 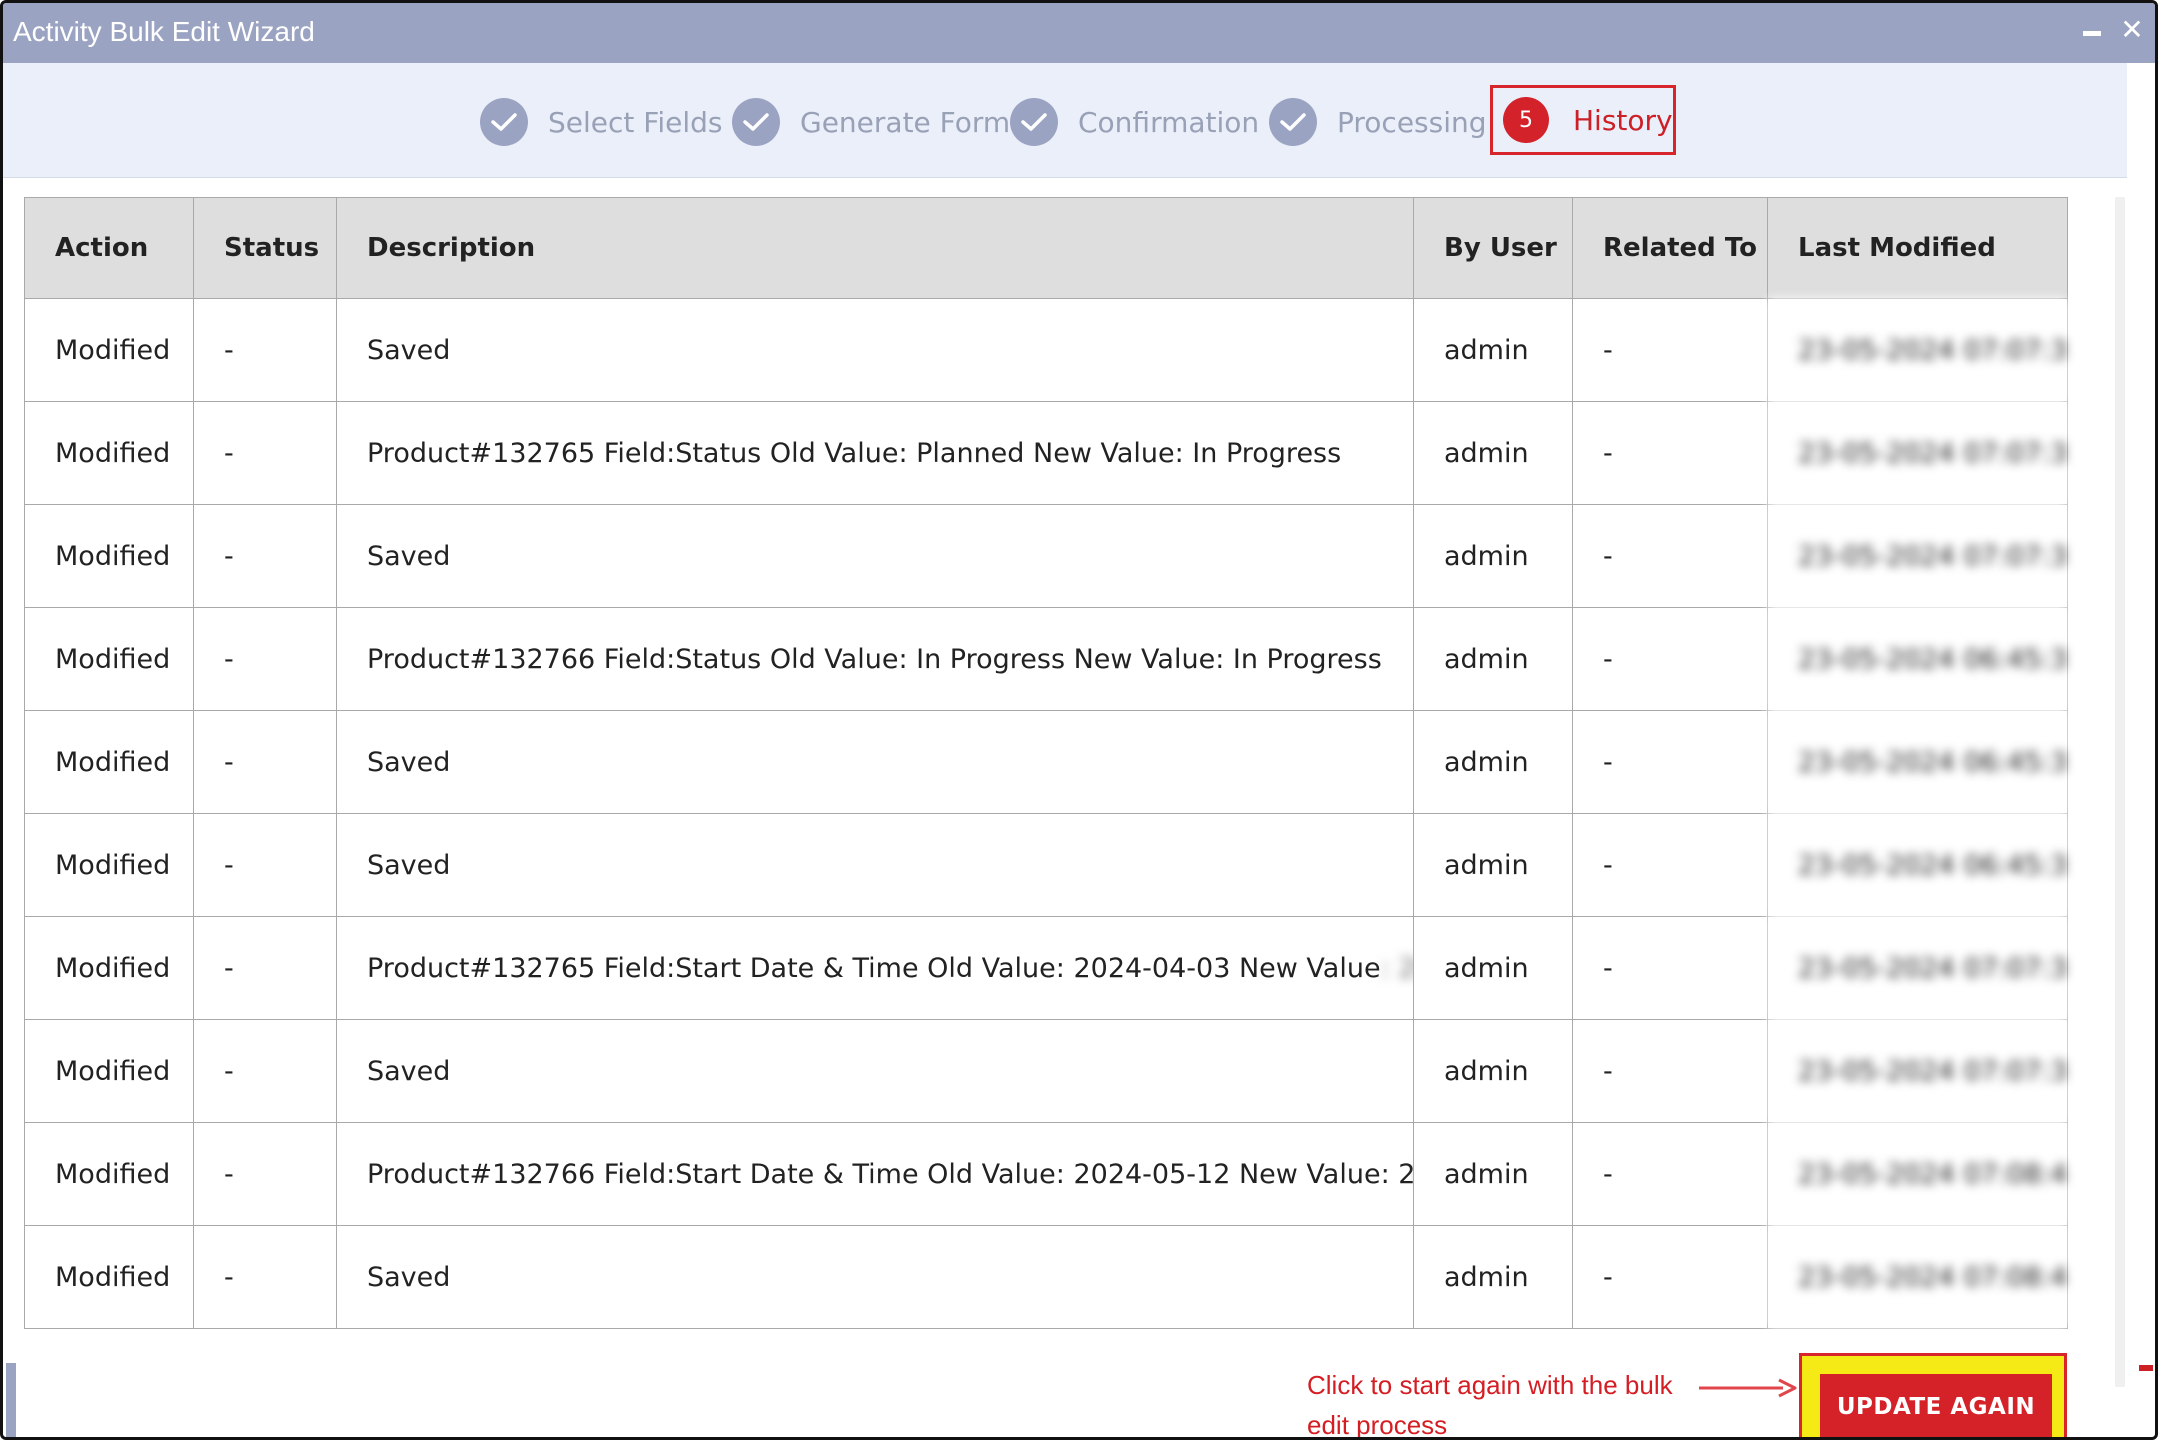 What do you see at coordinates (2120, 792) in the screenshot?
I see `vertical-scrollbar` at bounding box center [2120, 792].